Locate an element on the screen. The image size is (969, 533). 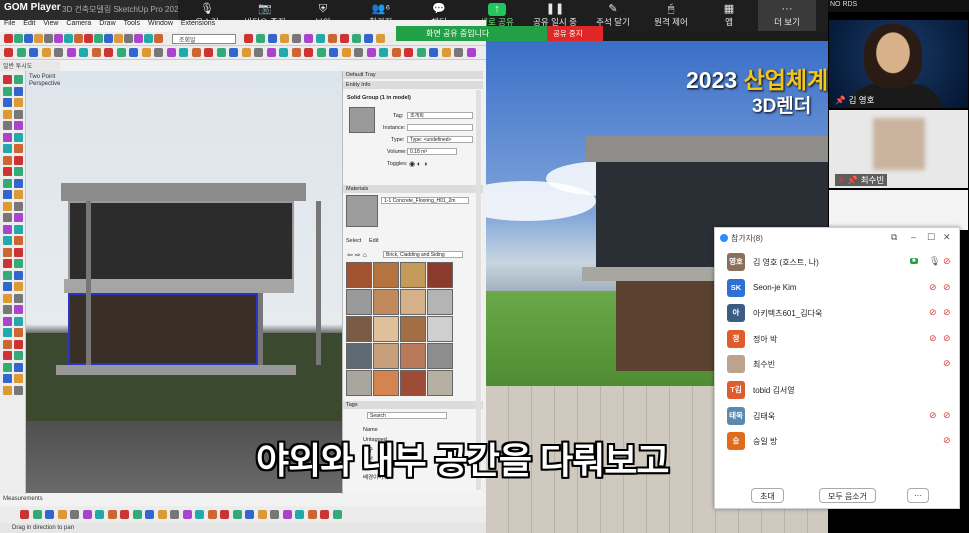
materials-edit-tab: Edit is located at coordinates (373, 241).